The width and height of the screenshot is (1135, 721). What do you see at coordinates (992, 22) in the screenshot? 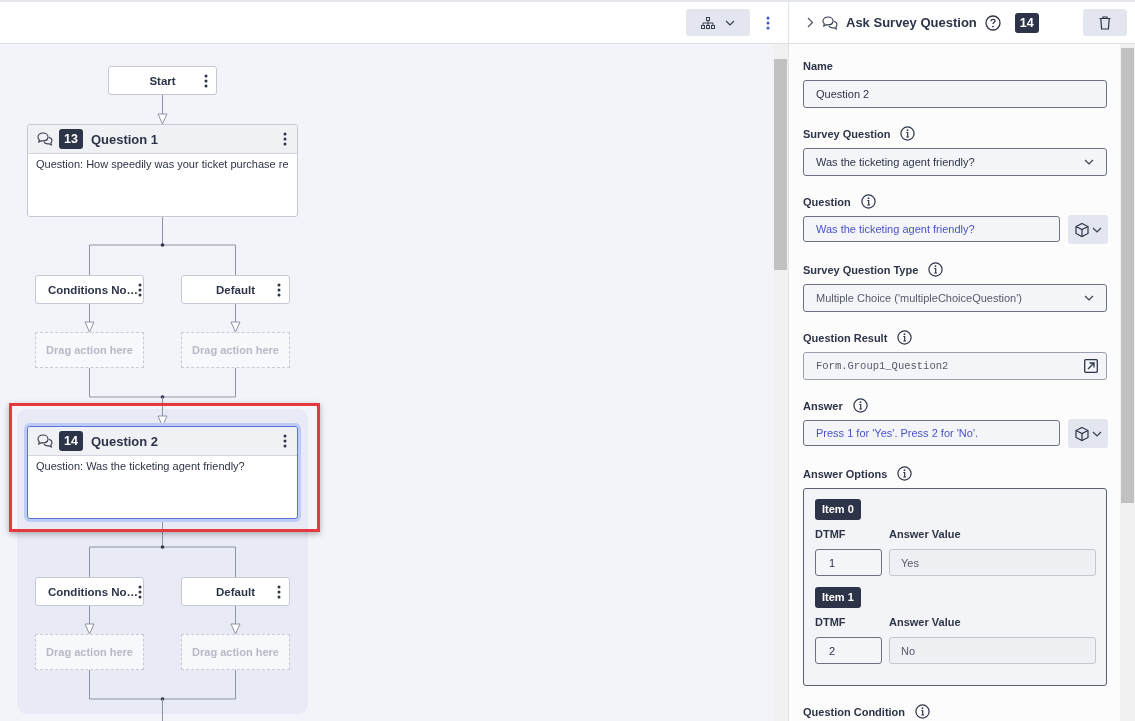
I see `help-icon` at bounding box center [992, 22].